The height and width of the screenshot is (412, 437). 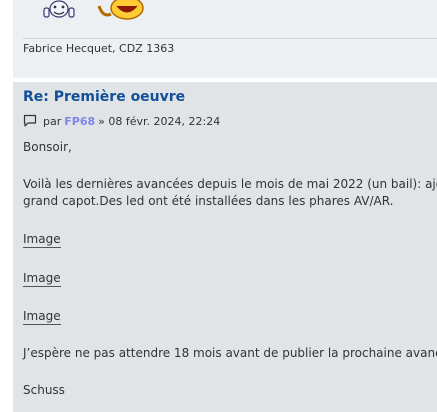 What do you see at coordinates (59, 9) in the screenshot?
I see `thumbs-up-smiley-icon` at bounding box center [59, 9].